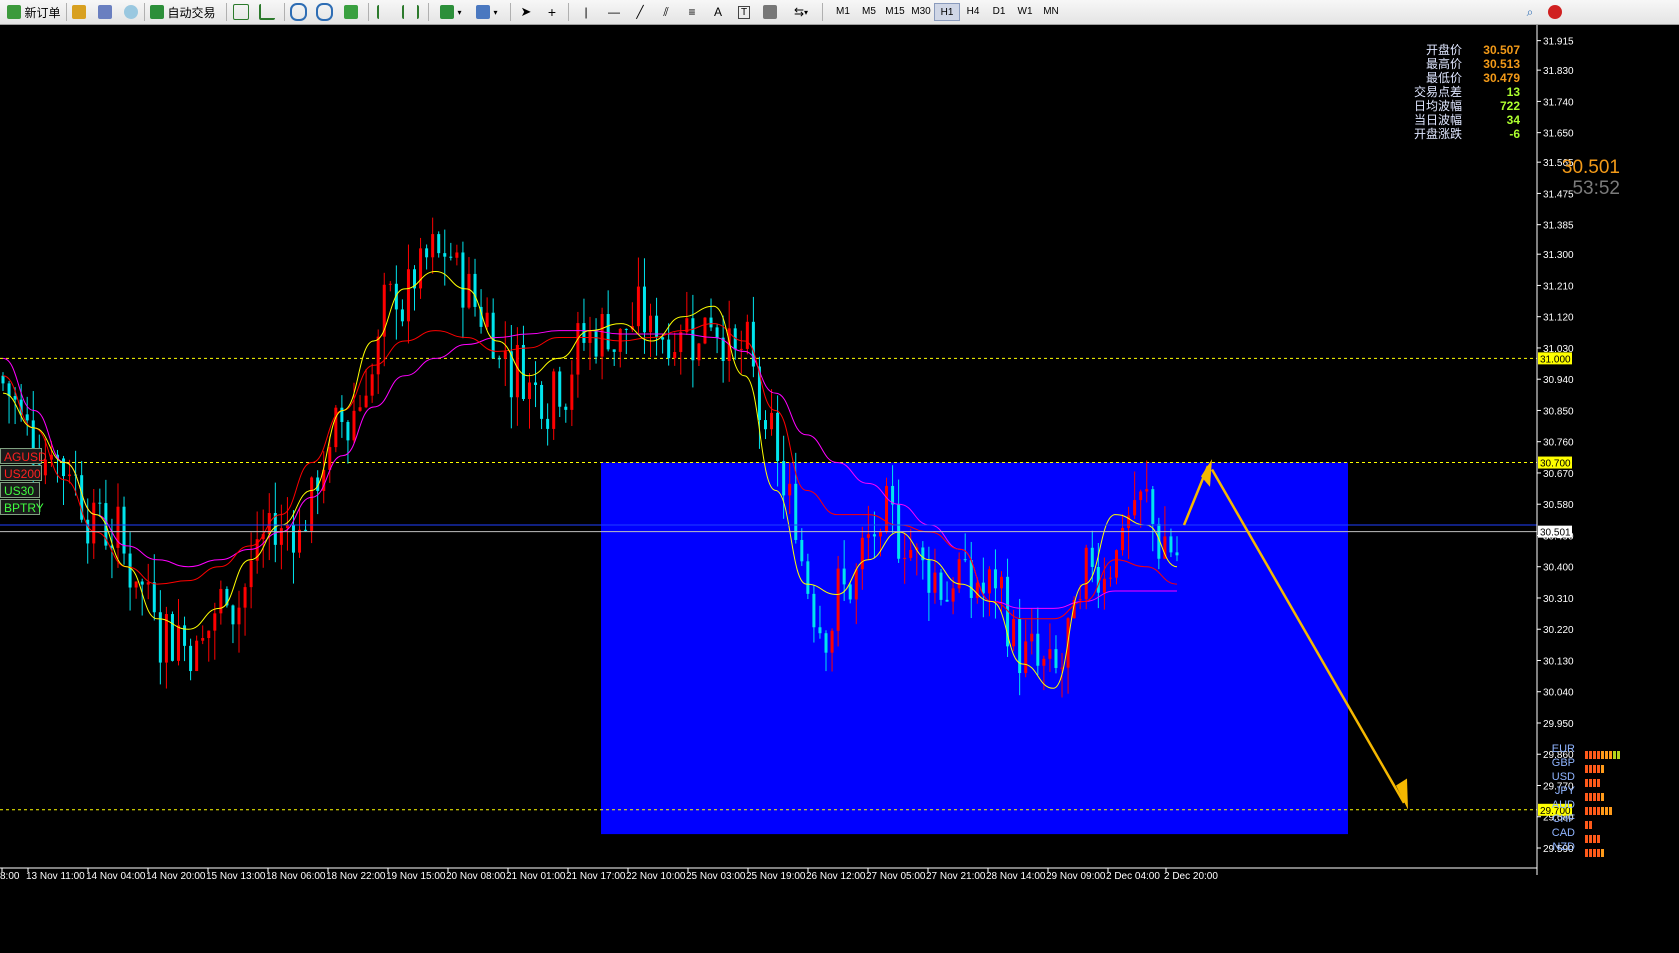 Image resolution: width=1679 pixels, height=953 pixels. What do you see at coordinates (692, 12) in the screenshot?
I see `fibonacci-button: ≡` at bounding box center [692, 12].